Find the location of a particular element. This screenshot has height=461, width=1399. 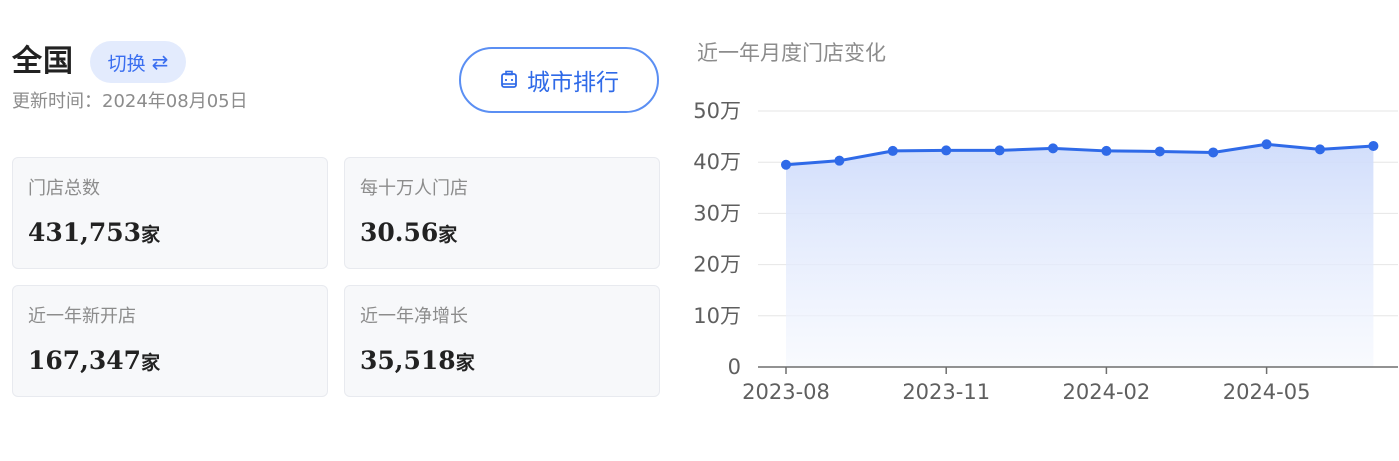

stat-card-new-stores: 近一年新开店 167,347家 is located at coordinates (170, 341).